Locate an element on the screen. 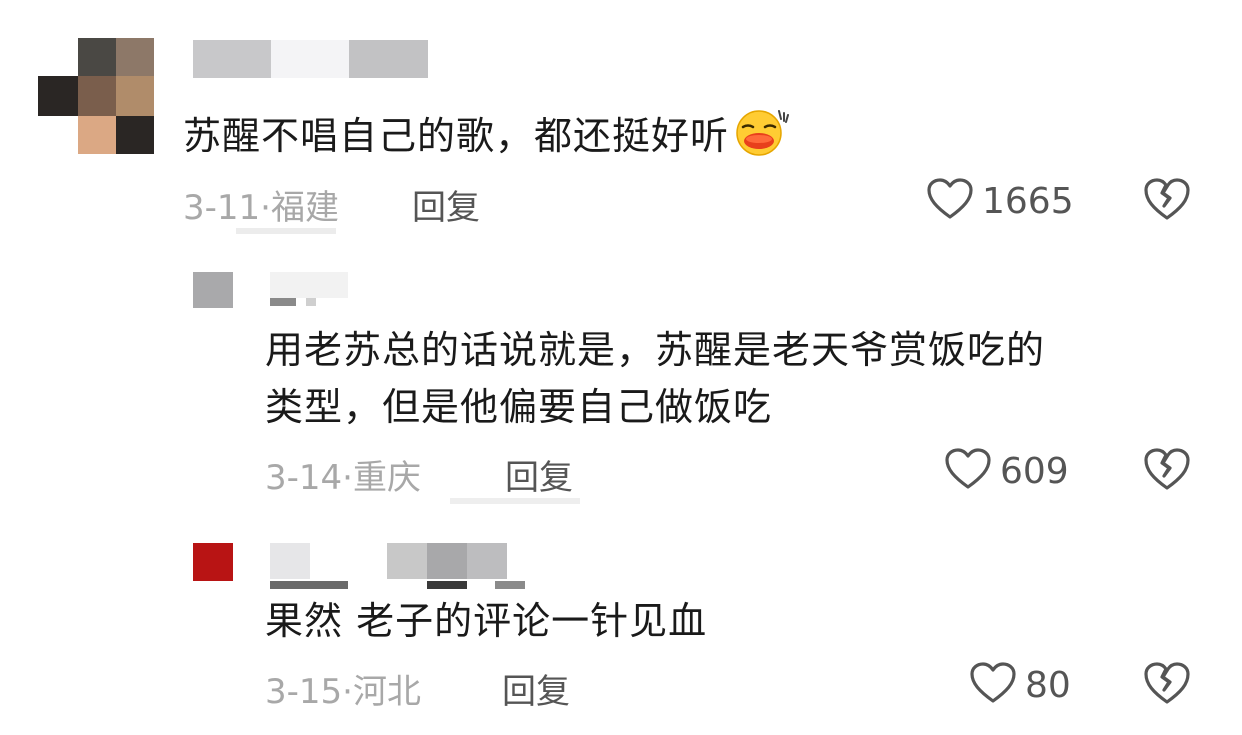  comment-meta: 3-15·河北 is located at coordinates (343, 688).